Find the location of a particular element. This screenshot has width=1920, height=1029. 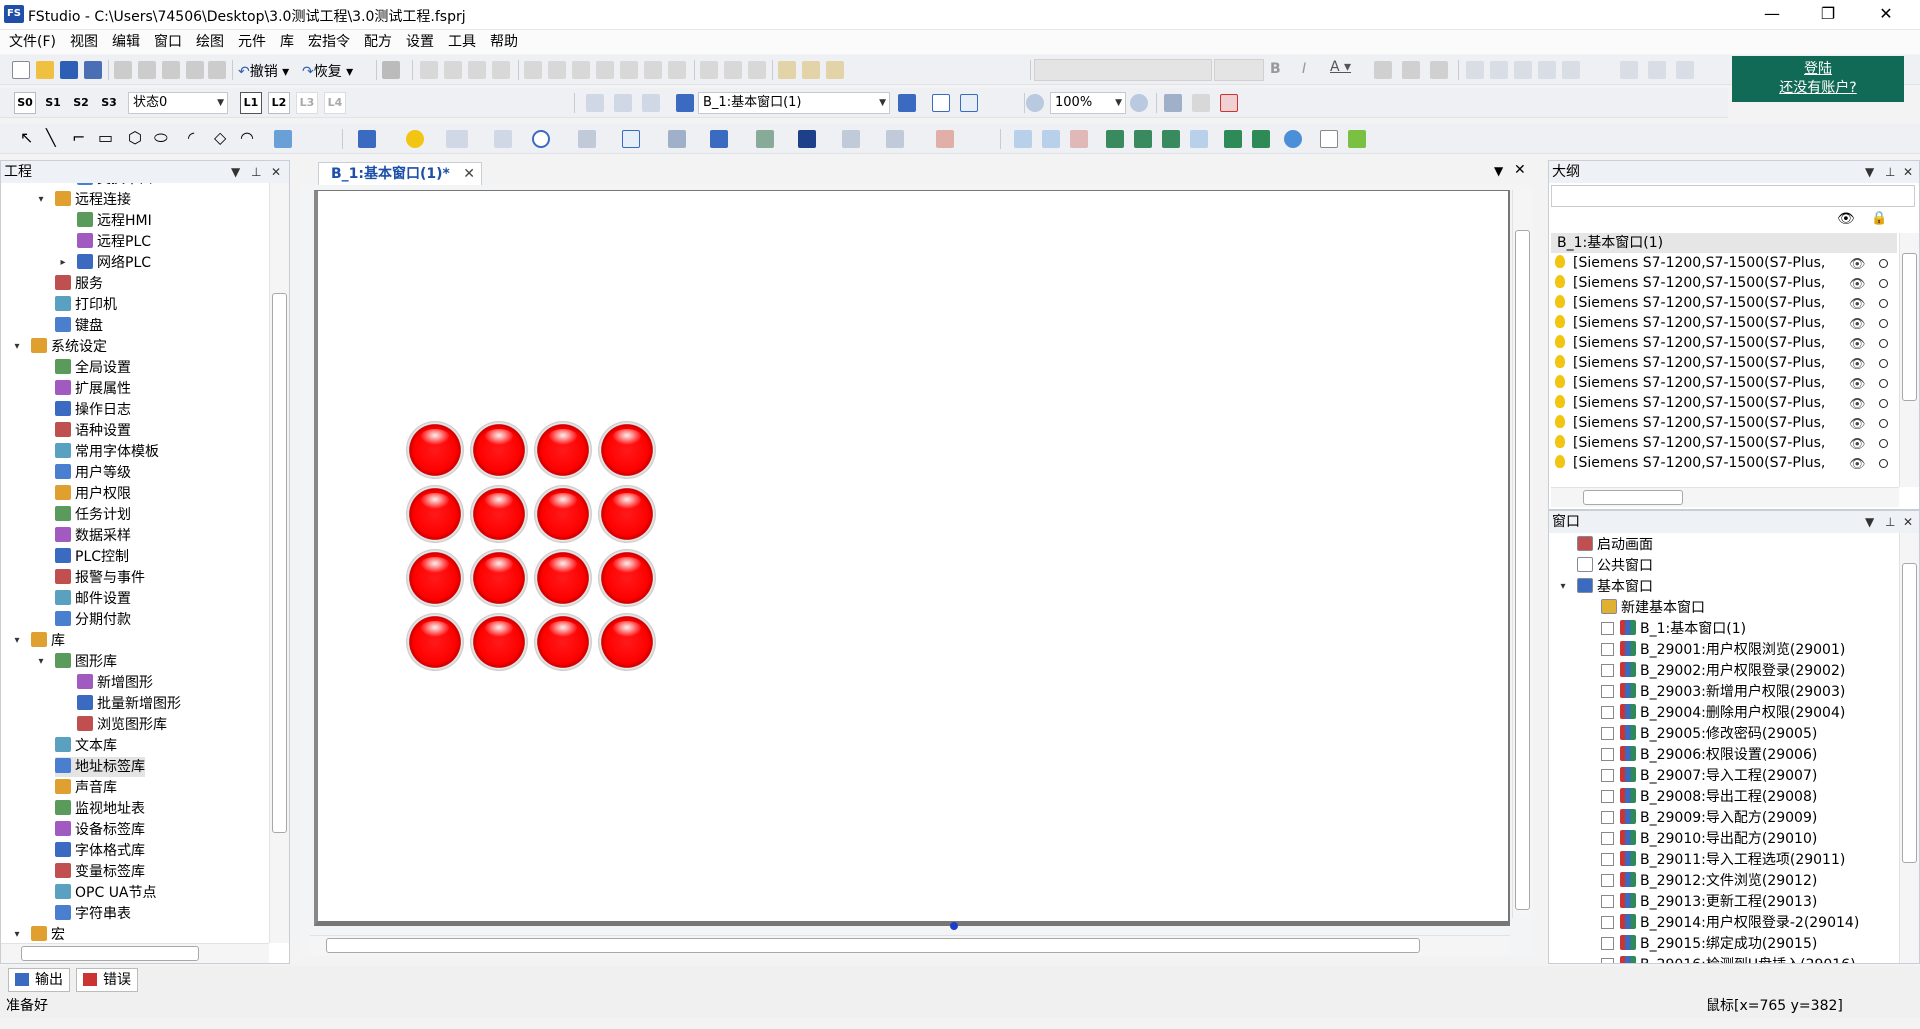

rectangle-icon: ▭ is located at coordinates (105, 137).